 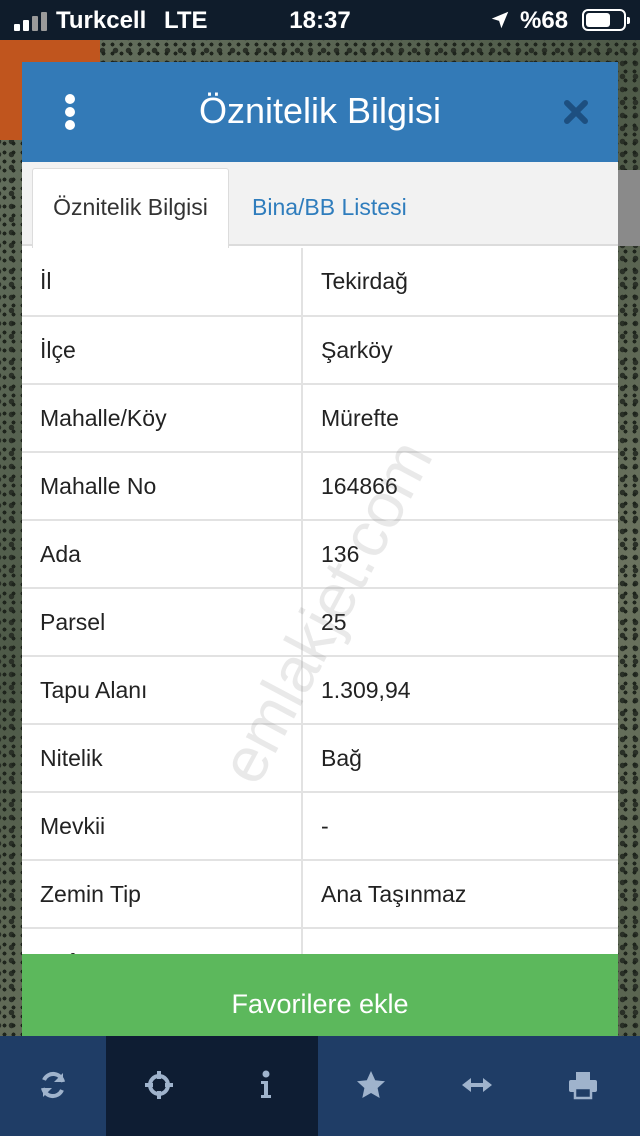 What do you see at coordinates (162, 350) in the screenshot?
I see `row-key: İlçe` at bounding box center [162, 350].